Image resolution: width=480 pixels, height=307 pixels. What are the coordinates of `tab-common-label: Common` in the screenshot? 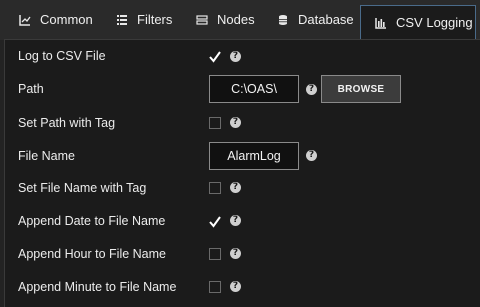 It's located at (66, 19).